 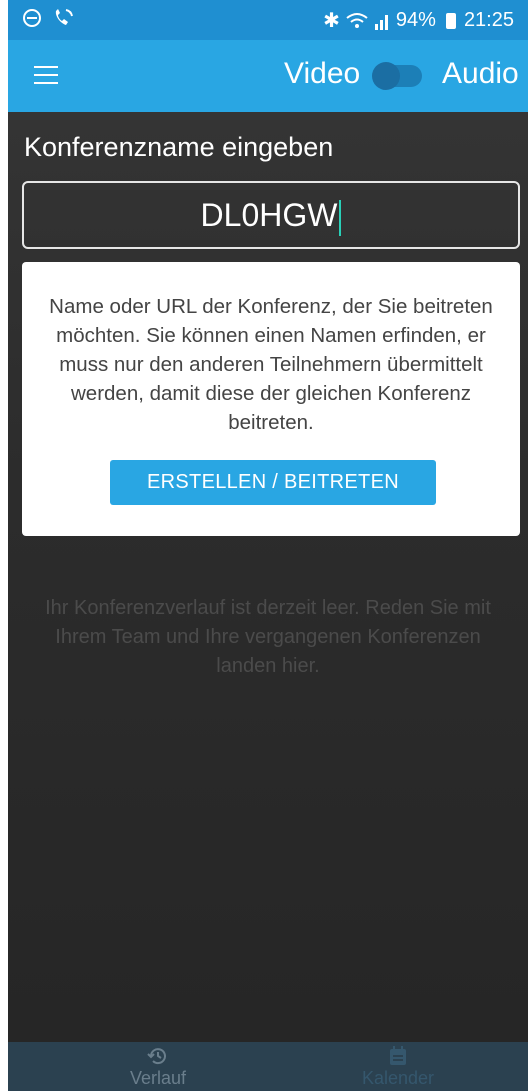 What do you see at coordinates (268, 76) in the screenshot?
I see `app-bar: Video Audio` at bounding box center [268, 76].